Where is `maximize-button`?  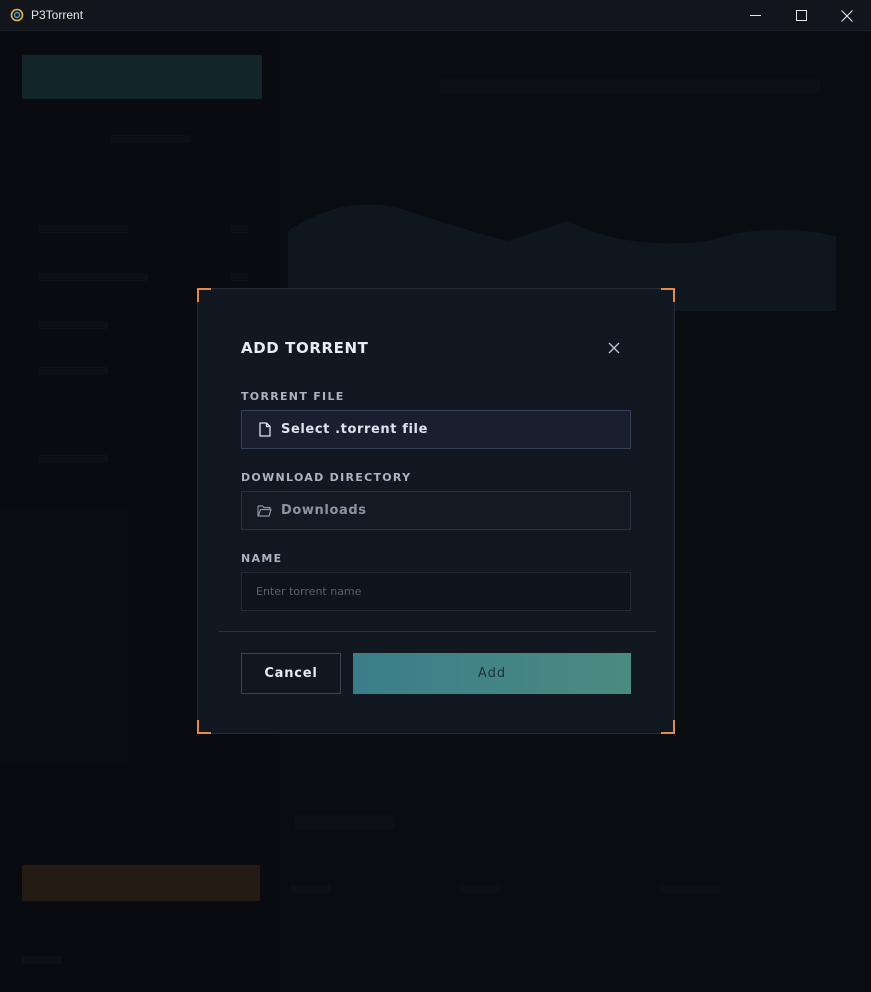 maximize-button is located at coordinates (801, 15).